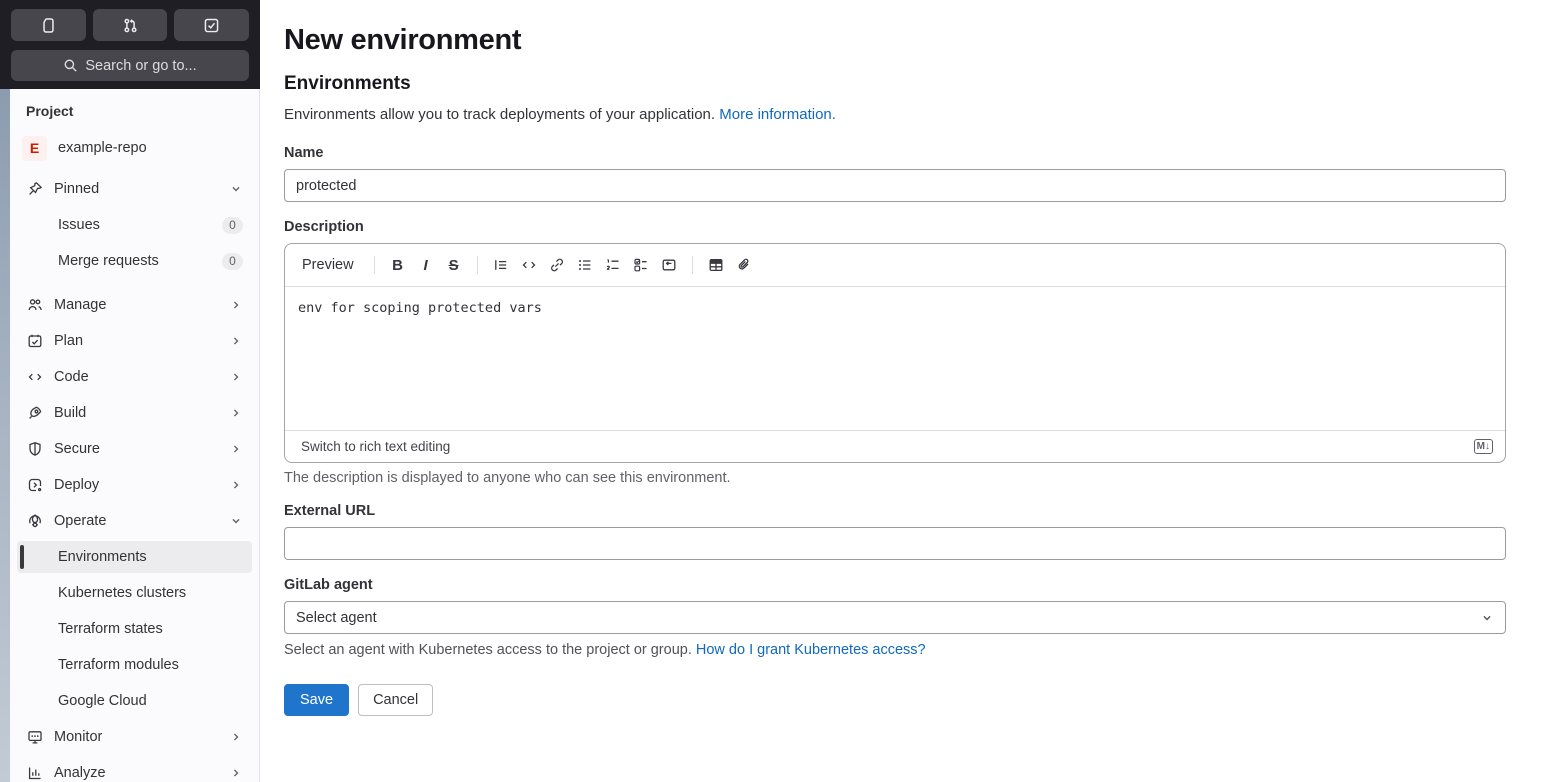 Image resolution: width=1550 pixels, height=782 pixels. I want to click on insert-code-button, so click(529, 265).